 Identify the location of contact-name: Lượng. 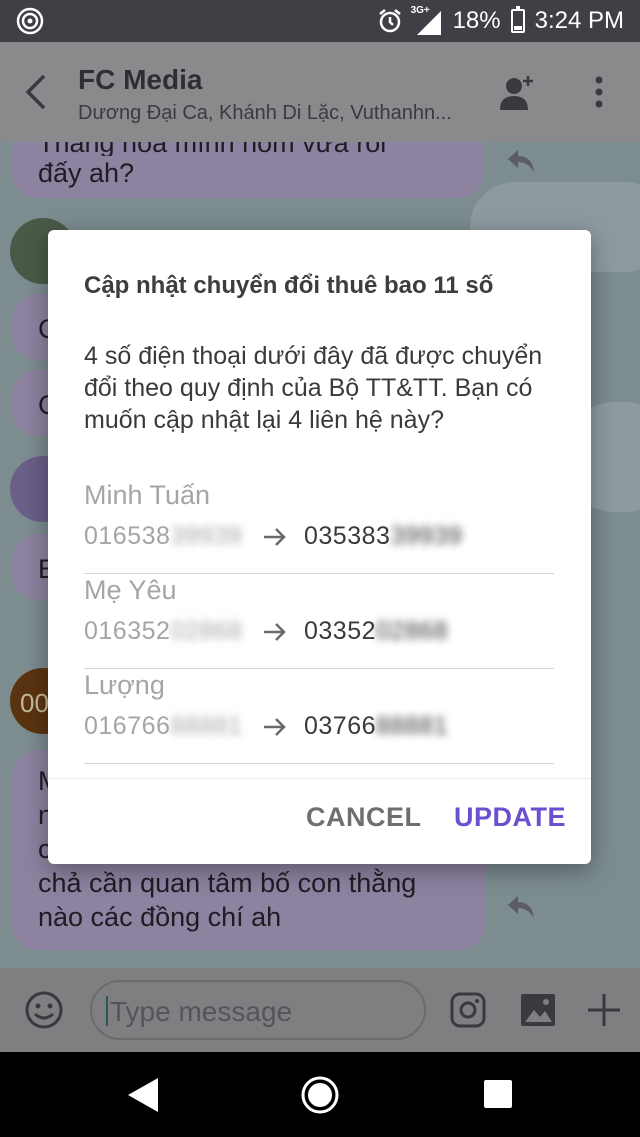
(124, 685).